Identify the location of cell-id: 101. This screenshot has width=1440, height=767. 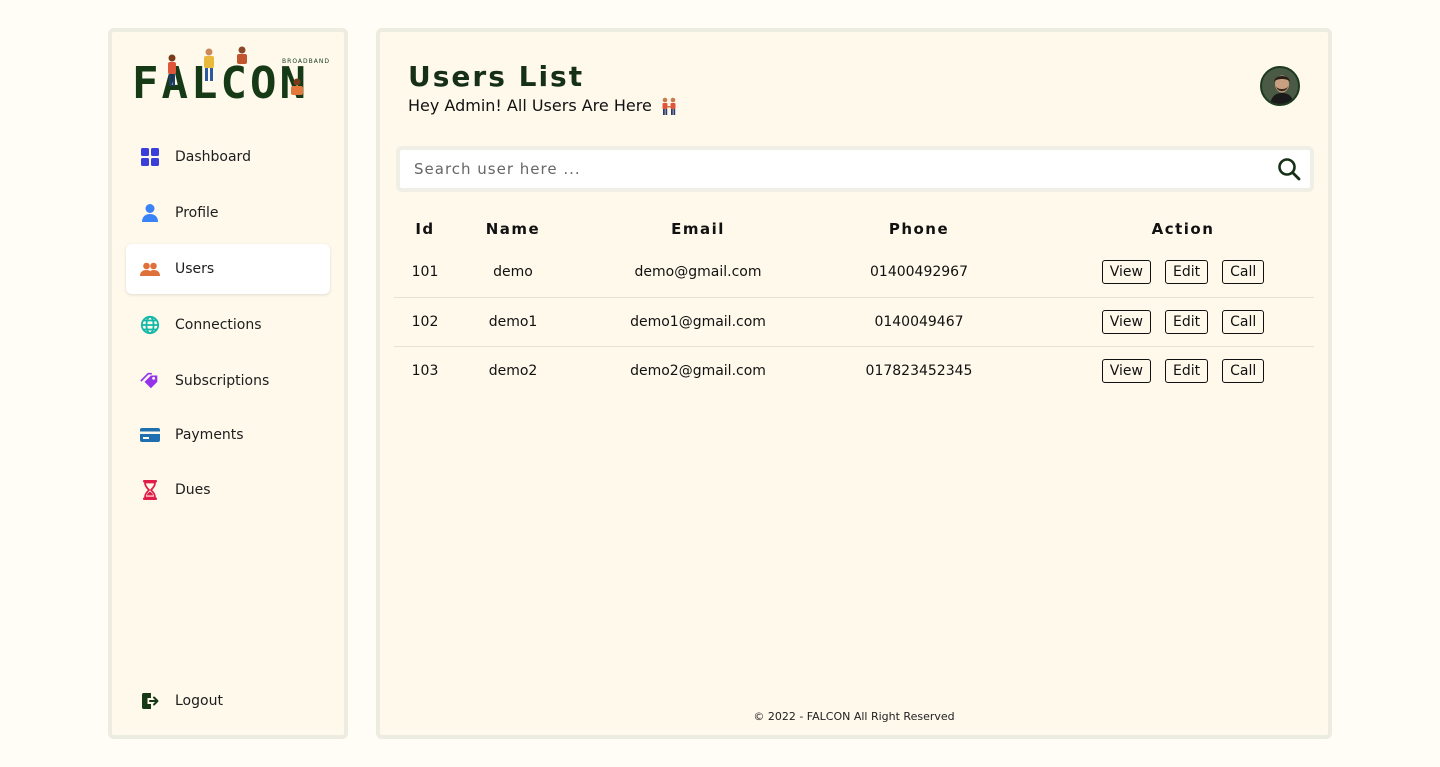
(425, 272).